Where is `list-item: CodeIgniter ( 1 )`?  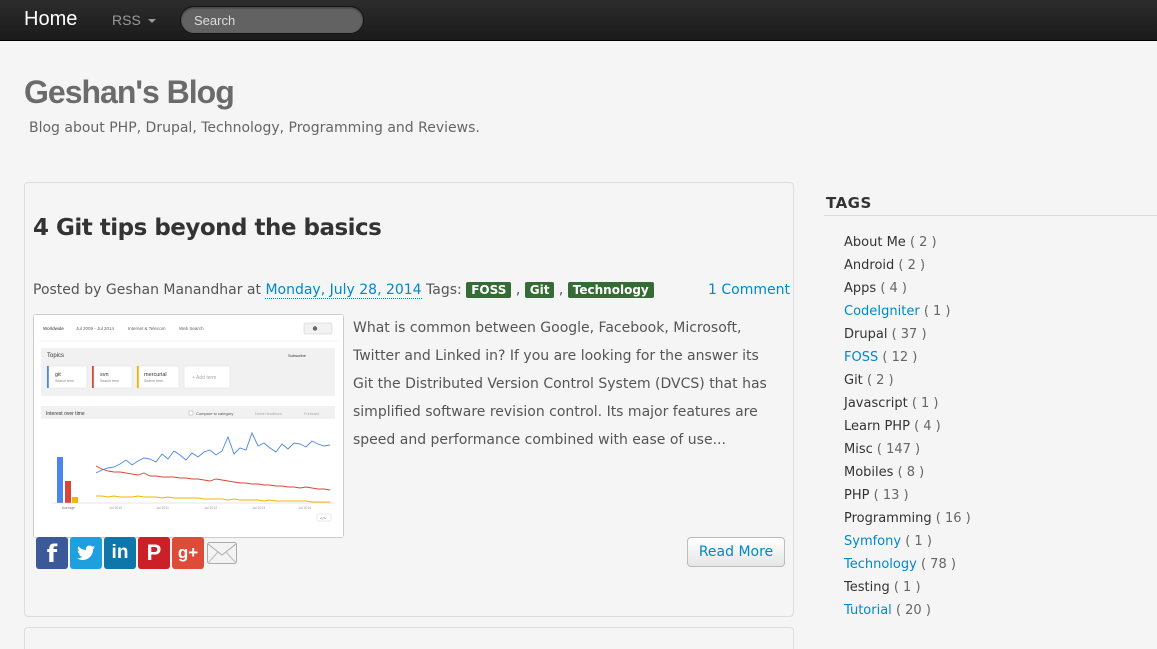 list-item: CodeIgniter ( 1 ) is located at coordinates (907, 312).